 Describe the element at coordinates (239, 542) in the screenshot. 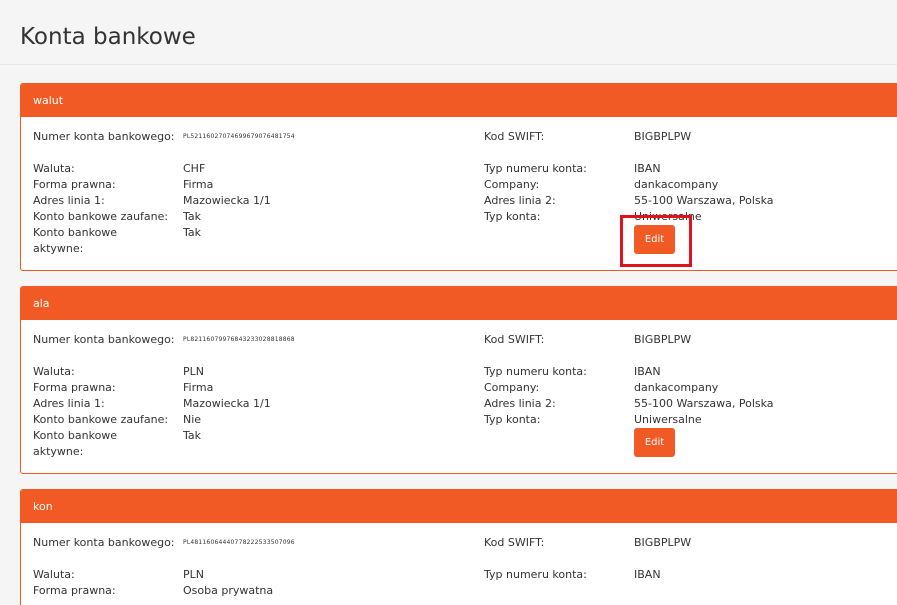

I see `account-number-value: PL48116064440778222533507096` at that location.